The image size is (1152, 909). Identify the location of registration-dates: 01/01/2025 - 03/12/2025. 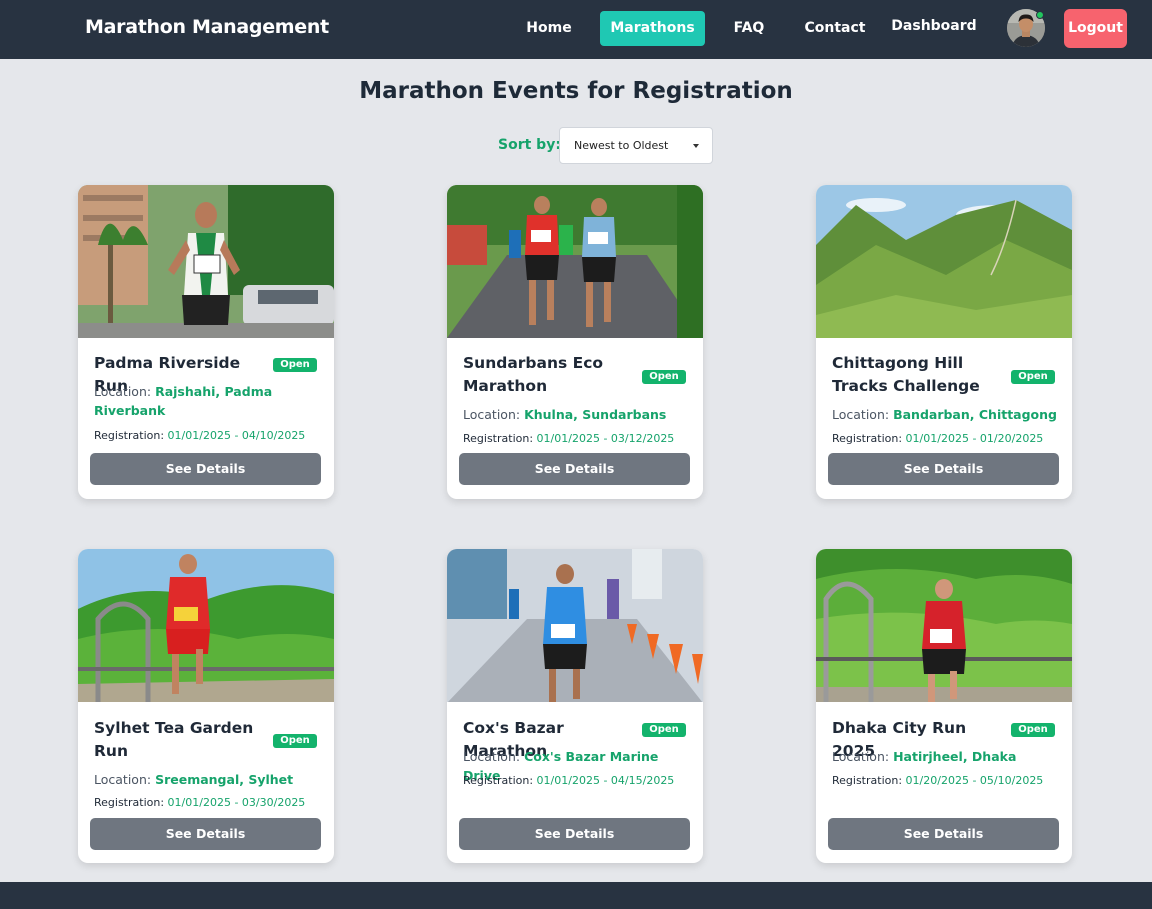
(605, 438).